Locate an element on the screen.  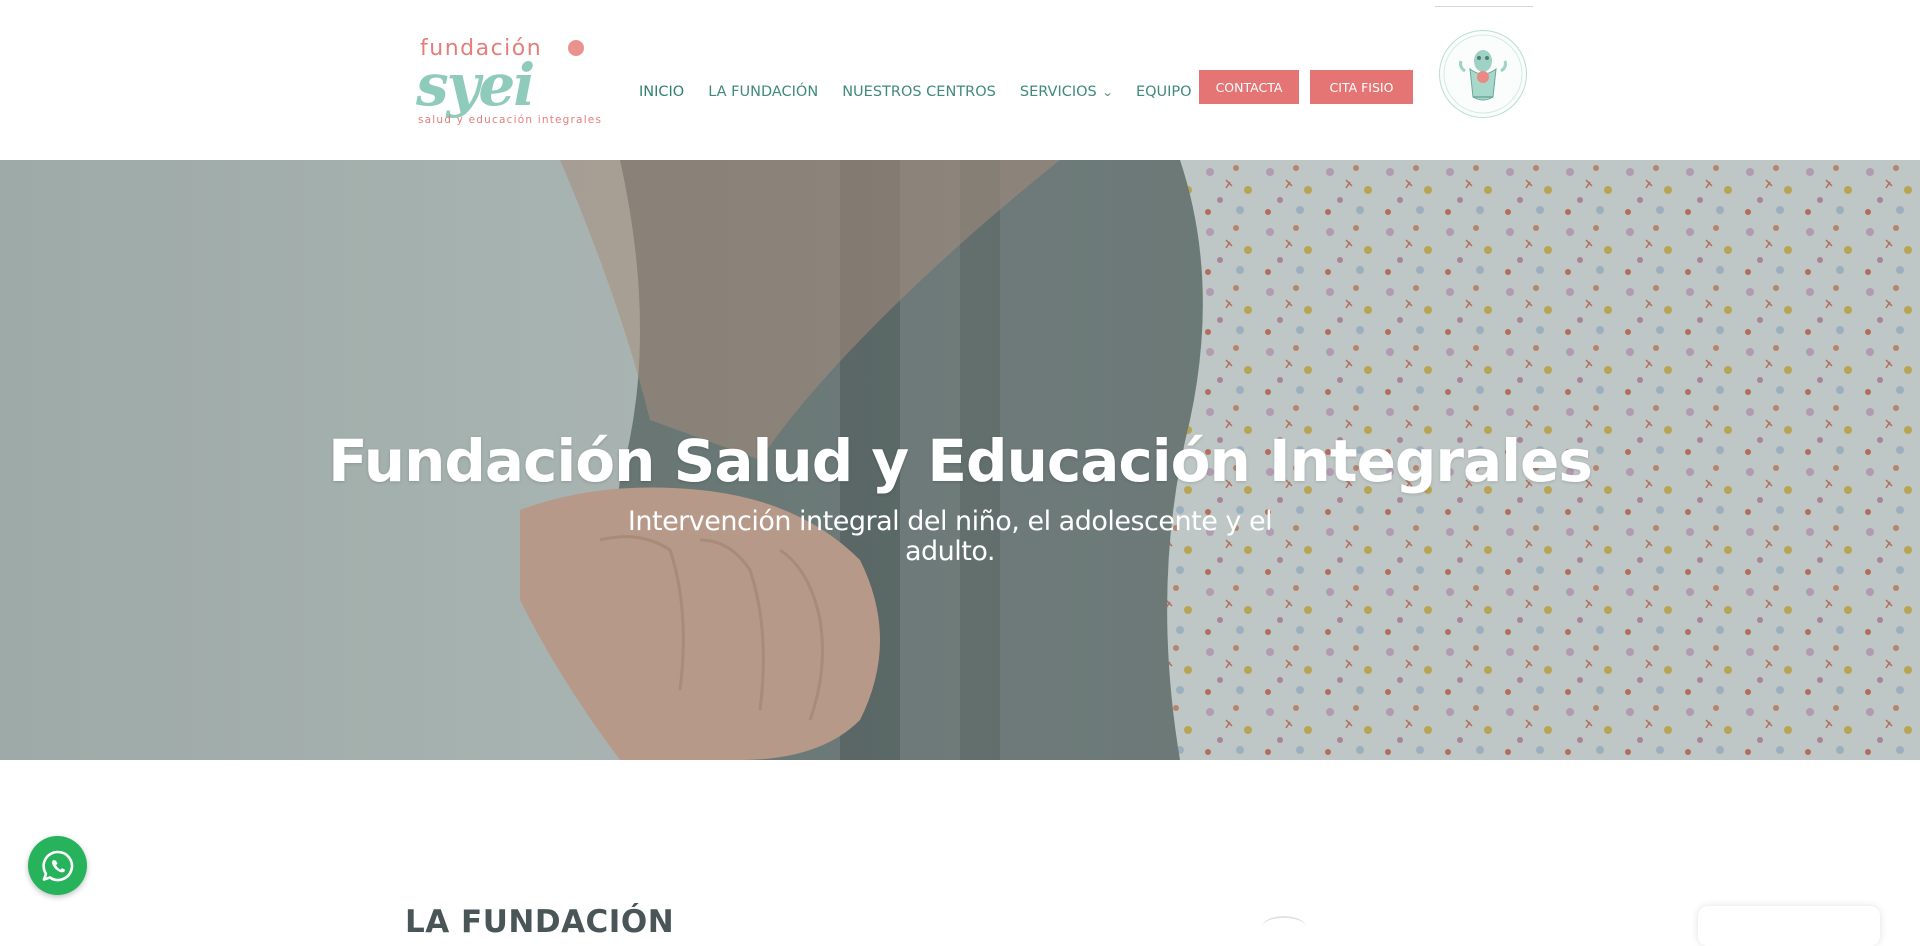
nav-item-servicios: SERVICIOS ⌄ is located at coordinates (1066, 92).